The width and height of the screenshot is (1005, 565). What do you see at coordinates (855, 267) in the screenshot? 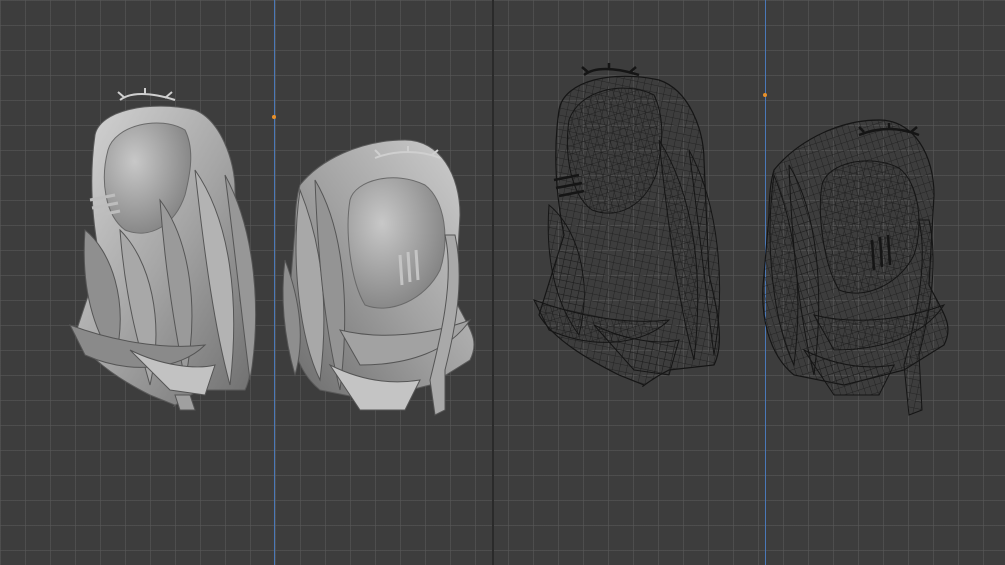
I see `hair-model-right-wire` at bounding box center [855, 267].